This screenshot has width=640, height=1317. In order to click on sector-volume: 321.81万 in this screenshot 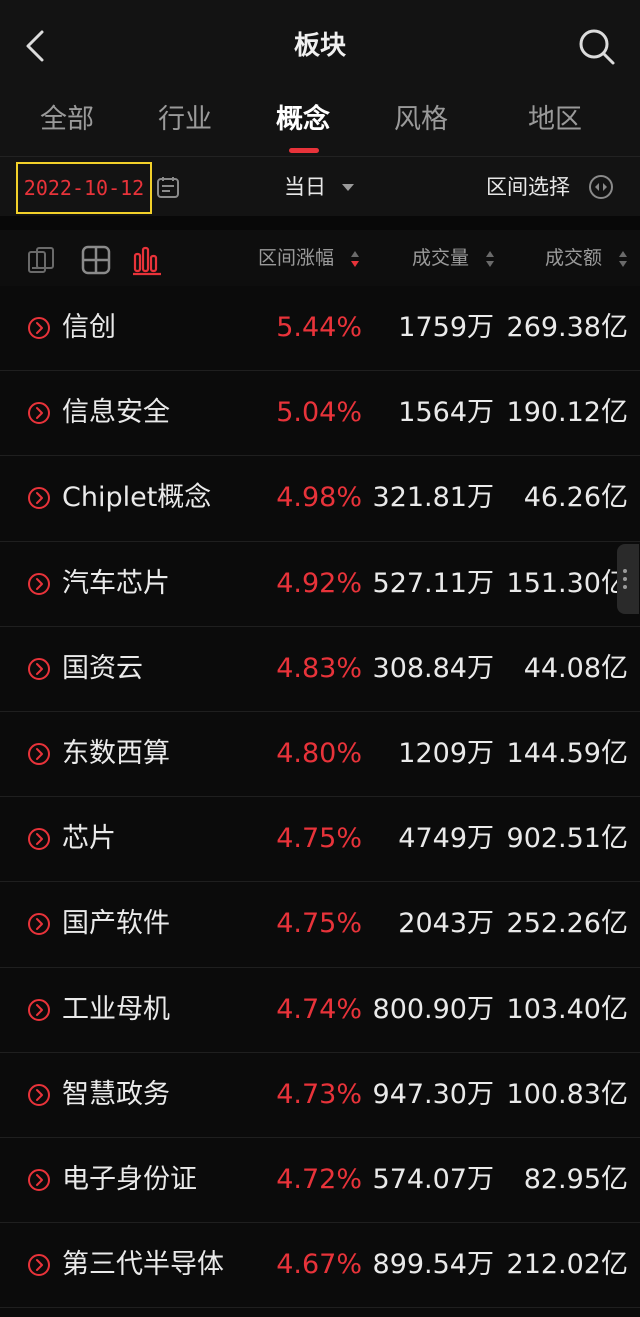, I will do `click(433, 498)`.